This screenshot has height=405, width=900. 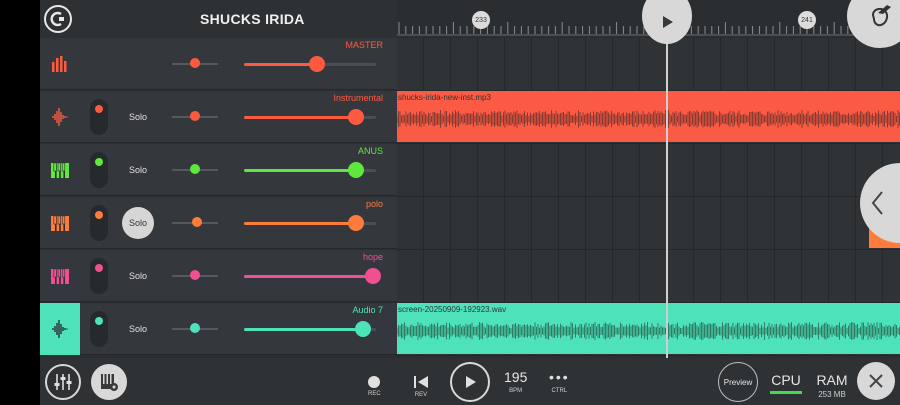 I want to click on track-name: ANUS, so click(x=370, y=151).